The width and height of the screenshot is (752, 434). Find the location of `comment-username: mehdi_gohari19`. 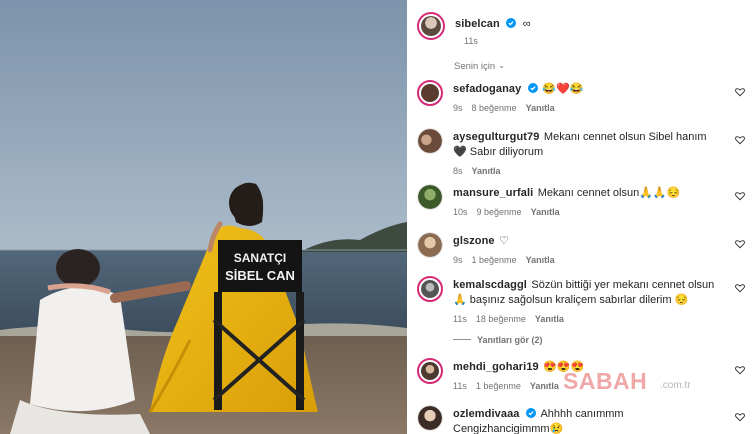

comment-username: mehdi_gohari19 is located at coordinates (496, 367).